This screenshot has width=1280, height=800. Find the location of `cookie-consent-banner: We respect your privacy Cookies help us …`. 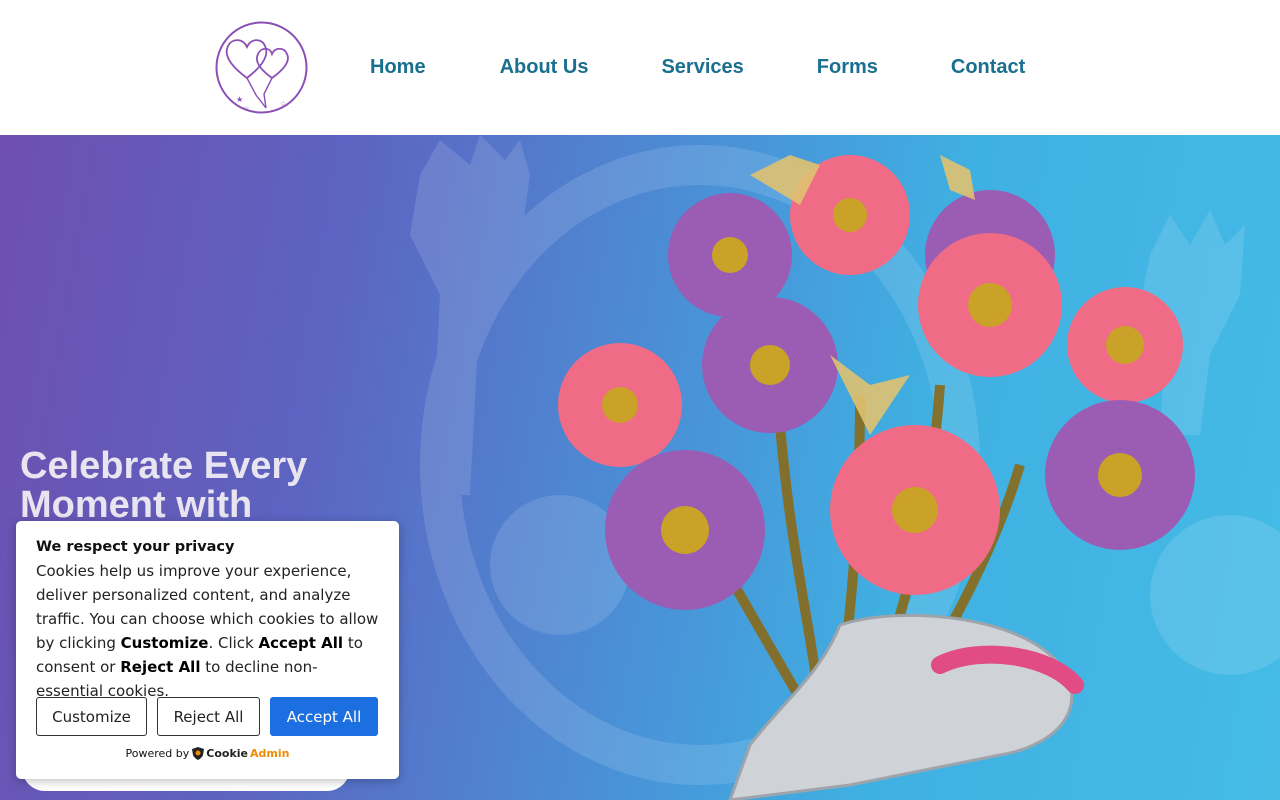

cookie-consent-banner: We respect your privacy Cookies help us … is located at coordinates (207, 650).